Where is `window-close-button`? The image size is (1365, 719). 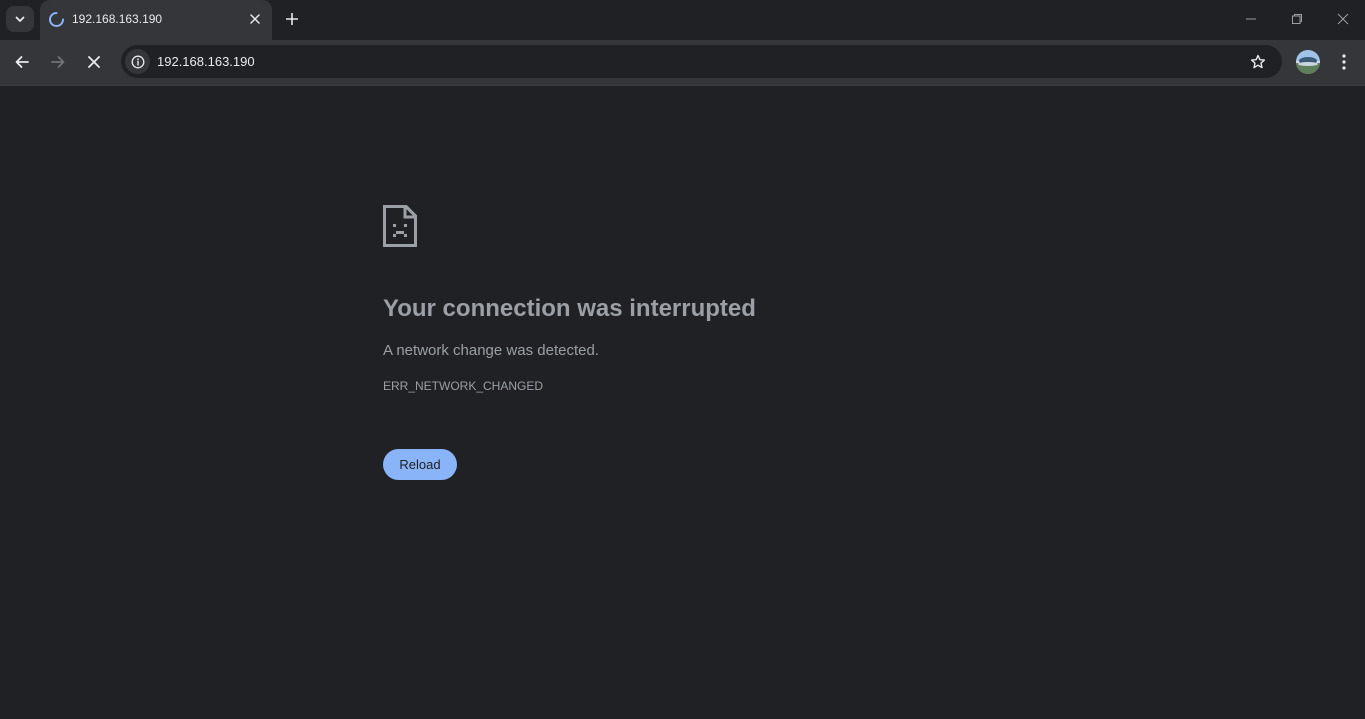
window-close-button is located at coordinates (1343, 19).